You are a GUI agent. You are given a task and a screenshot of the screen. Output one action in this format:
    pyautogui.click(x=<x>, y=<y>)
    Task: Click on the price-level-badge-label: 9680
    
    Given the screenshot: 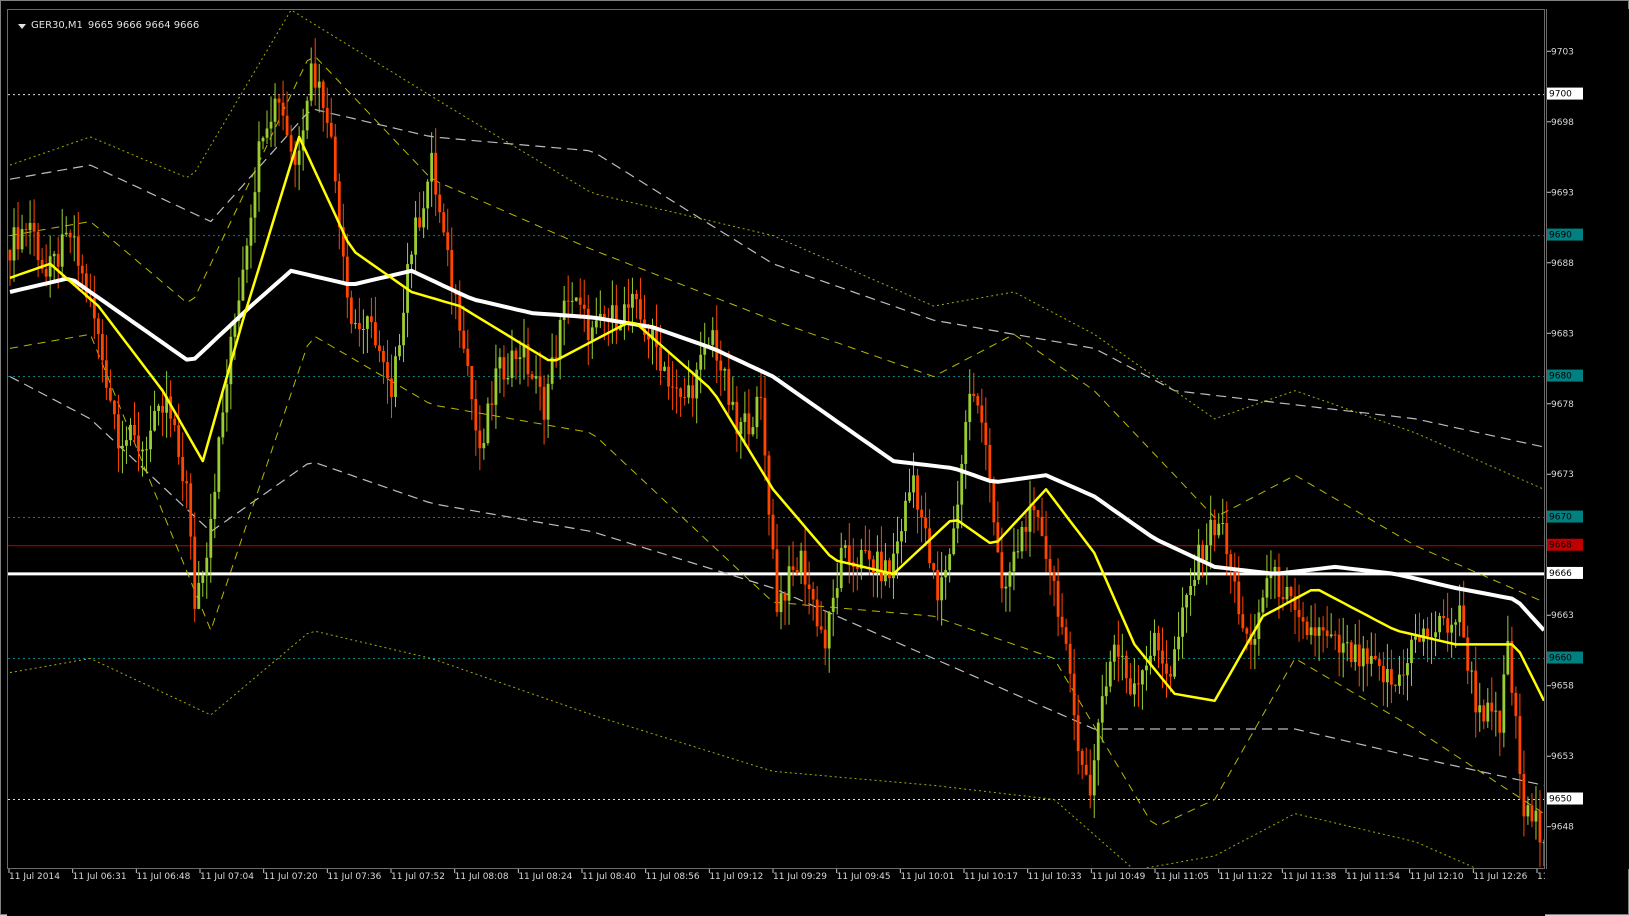 What is the action you would take?
    pyautogui.click(x=1560, y=377)
    